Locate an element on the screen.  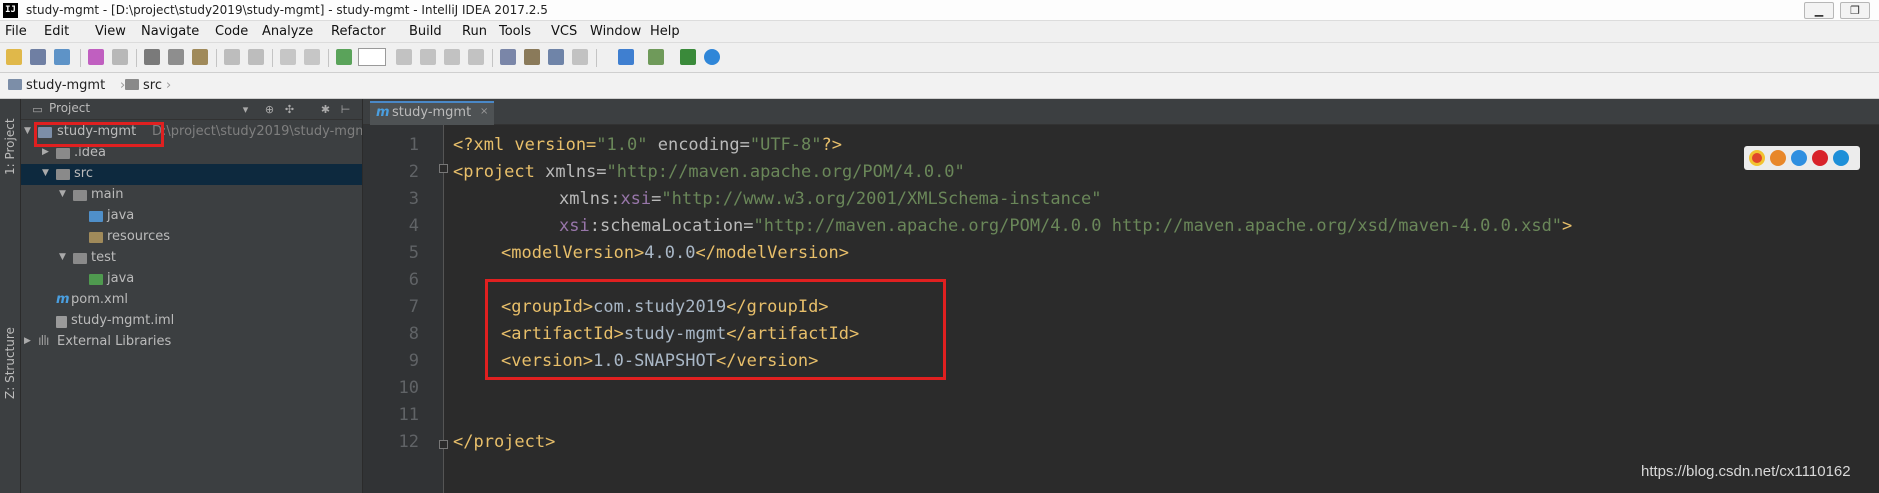
coverage-icon is located at coordinates (452, 57).